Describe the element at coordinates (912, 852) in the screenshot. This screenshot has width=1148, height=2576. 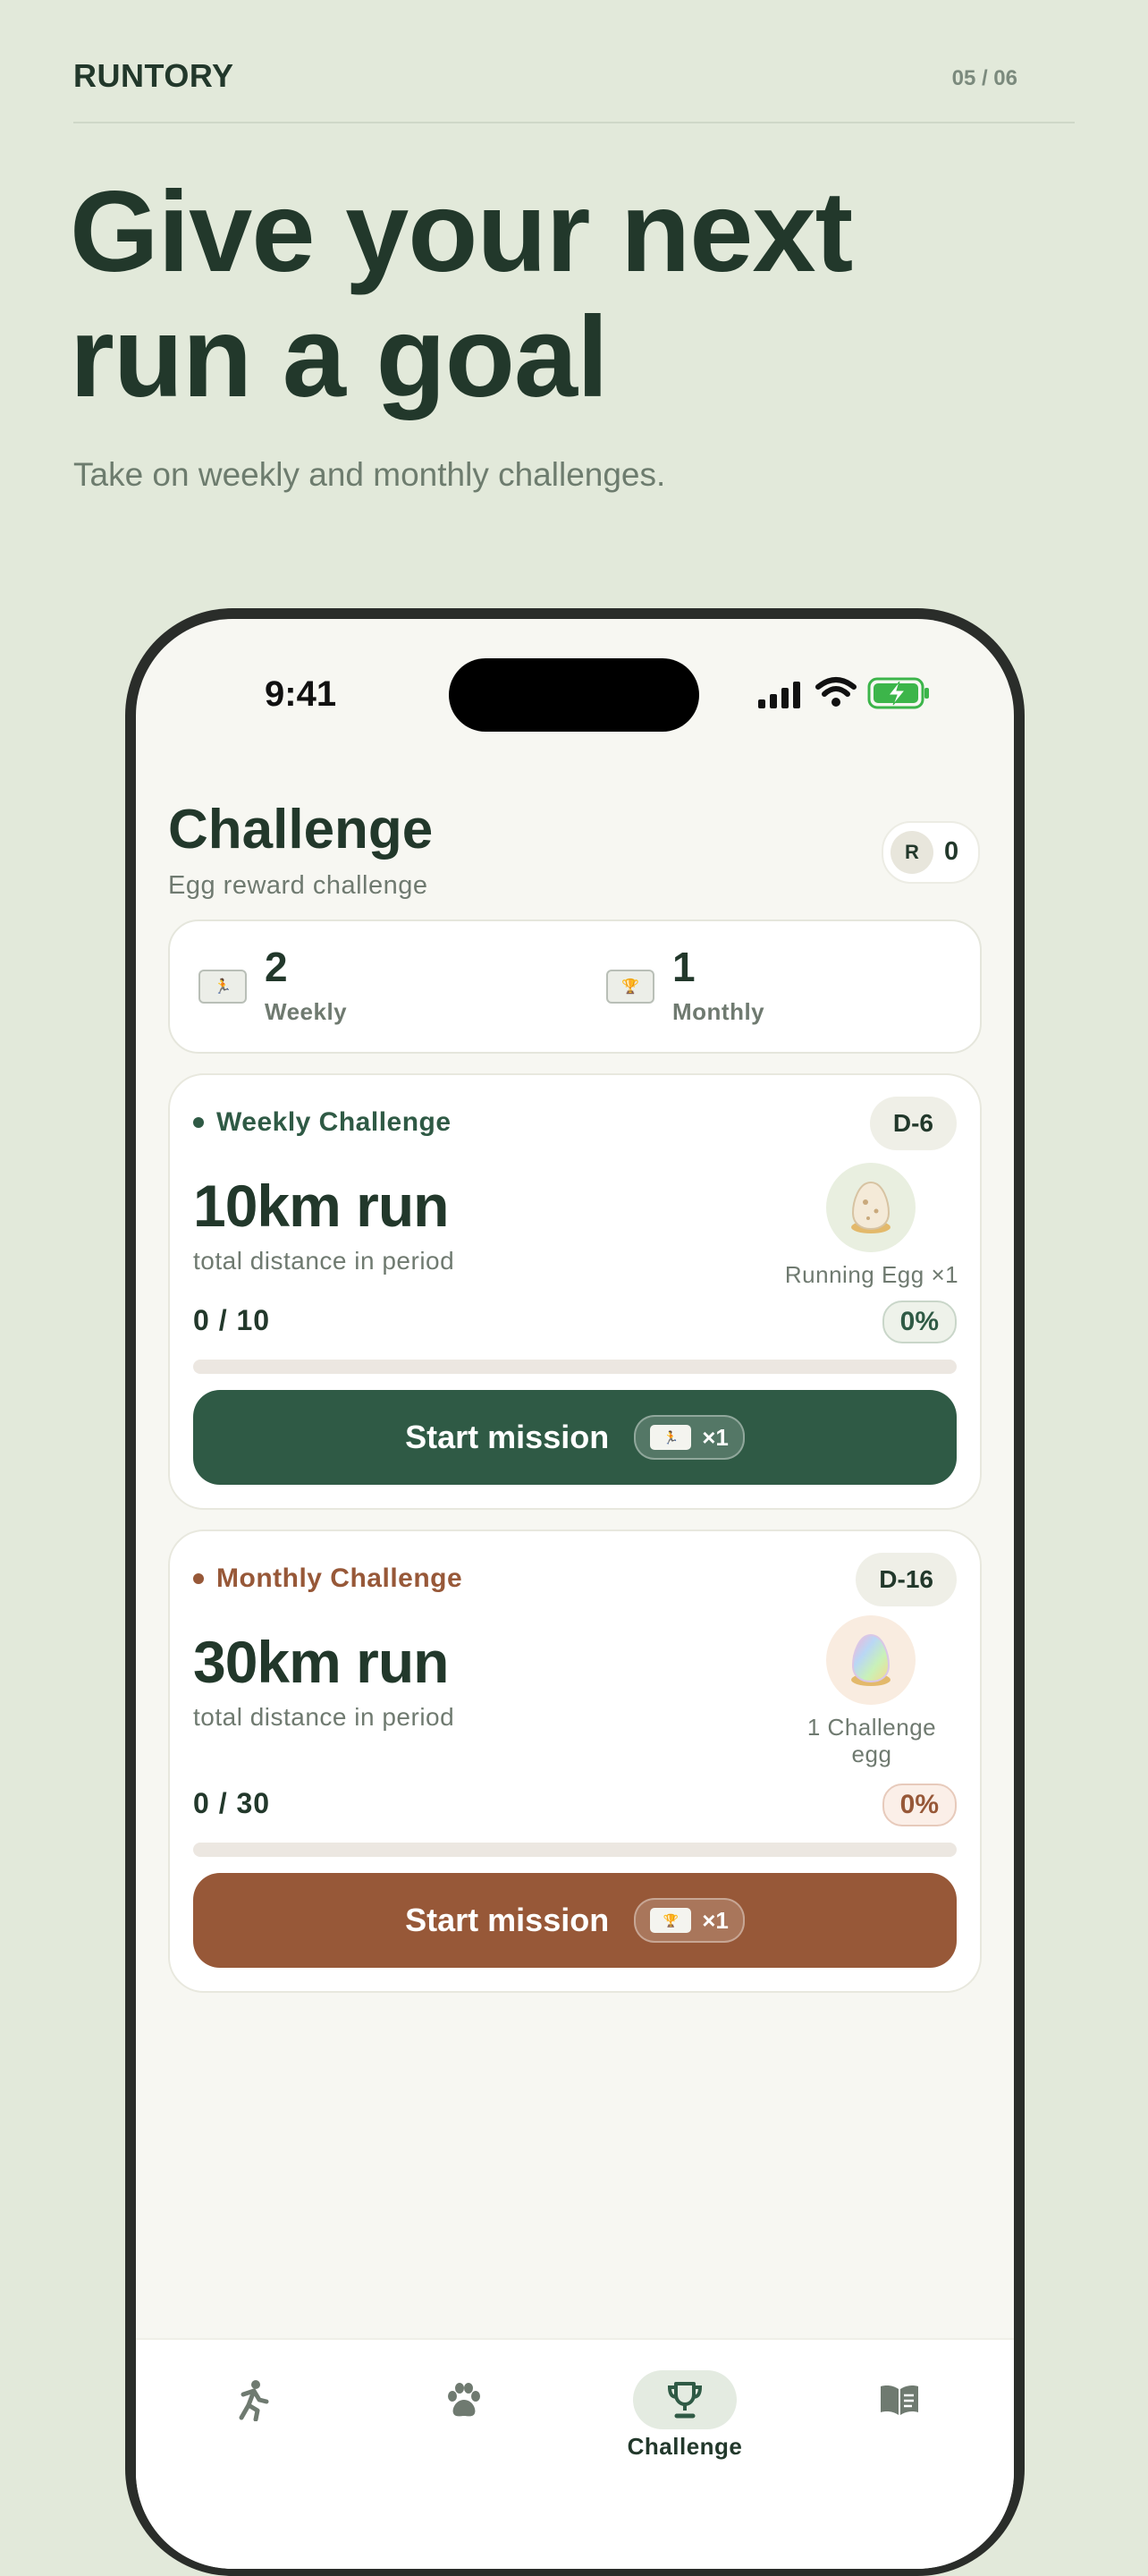
I see `coin-icon: R` at that location.